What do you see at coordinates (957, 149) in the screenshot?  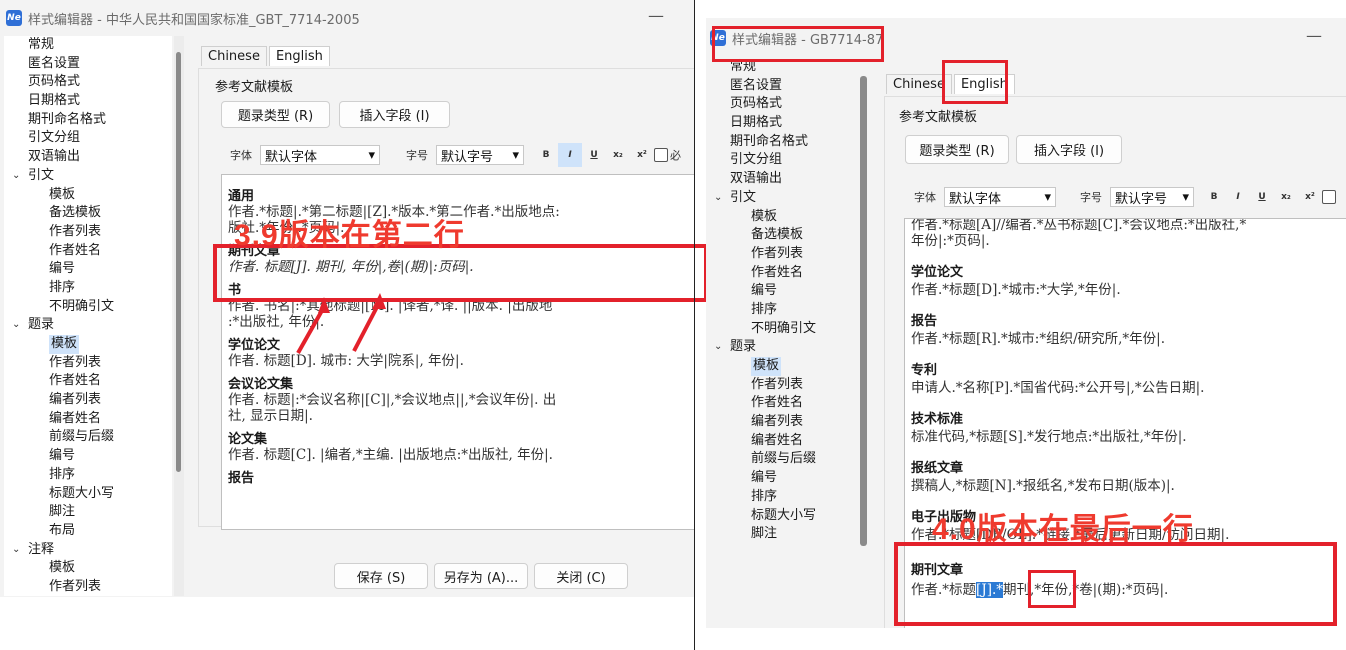 I see `right-ref-type-button: 题录类型 (R)` at bounding box center [957, 149].